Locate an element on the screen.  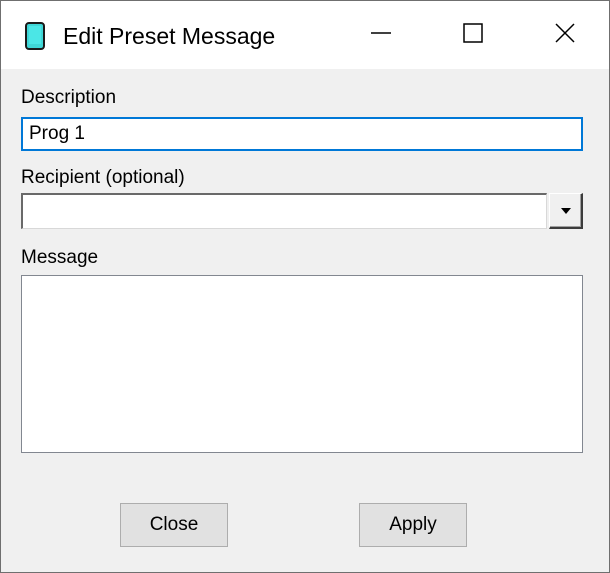
chevron-down-icon is located at coordinates (566, 211).